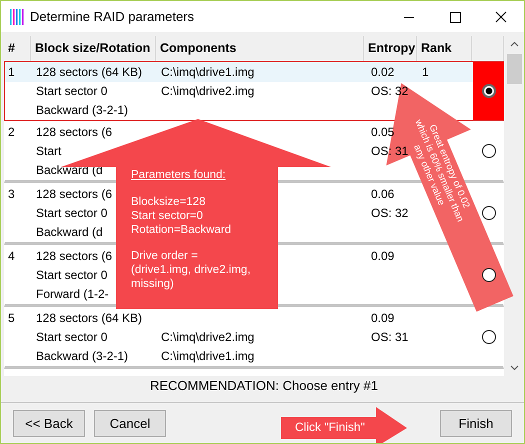  I want to click on callout-title: Parameters found:, so click(178, 175).